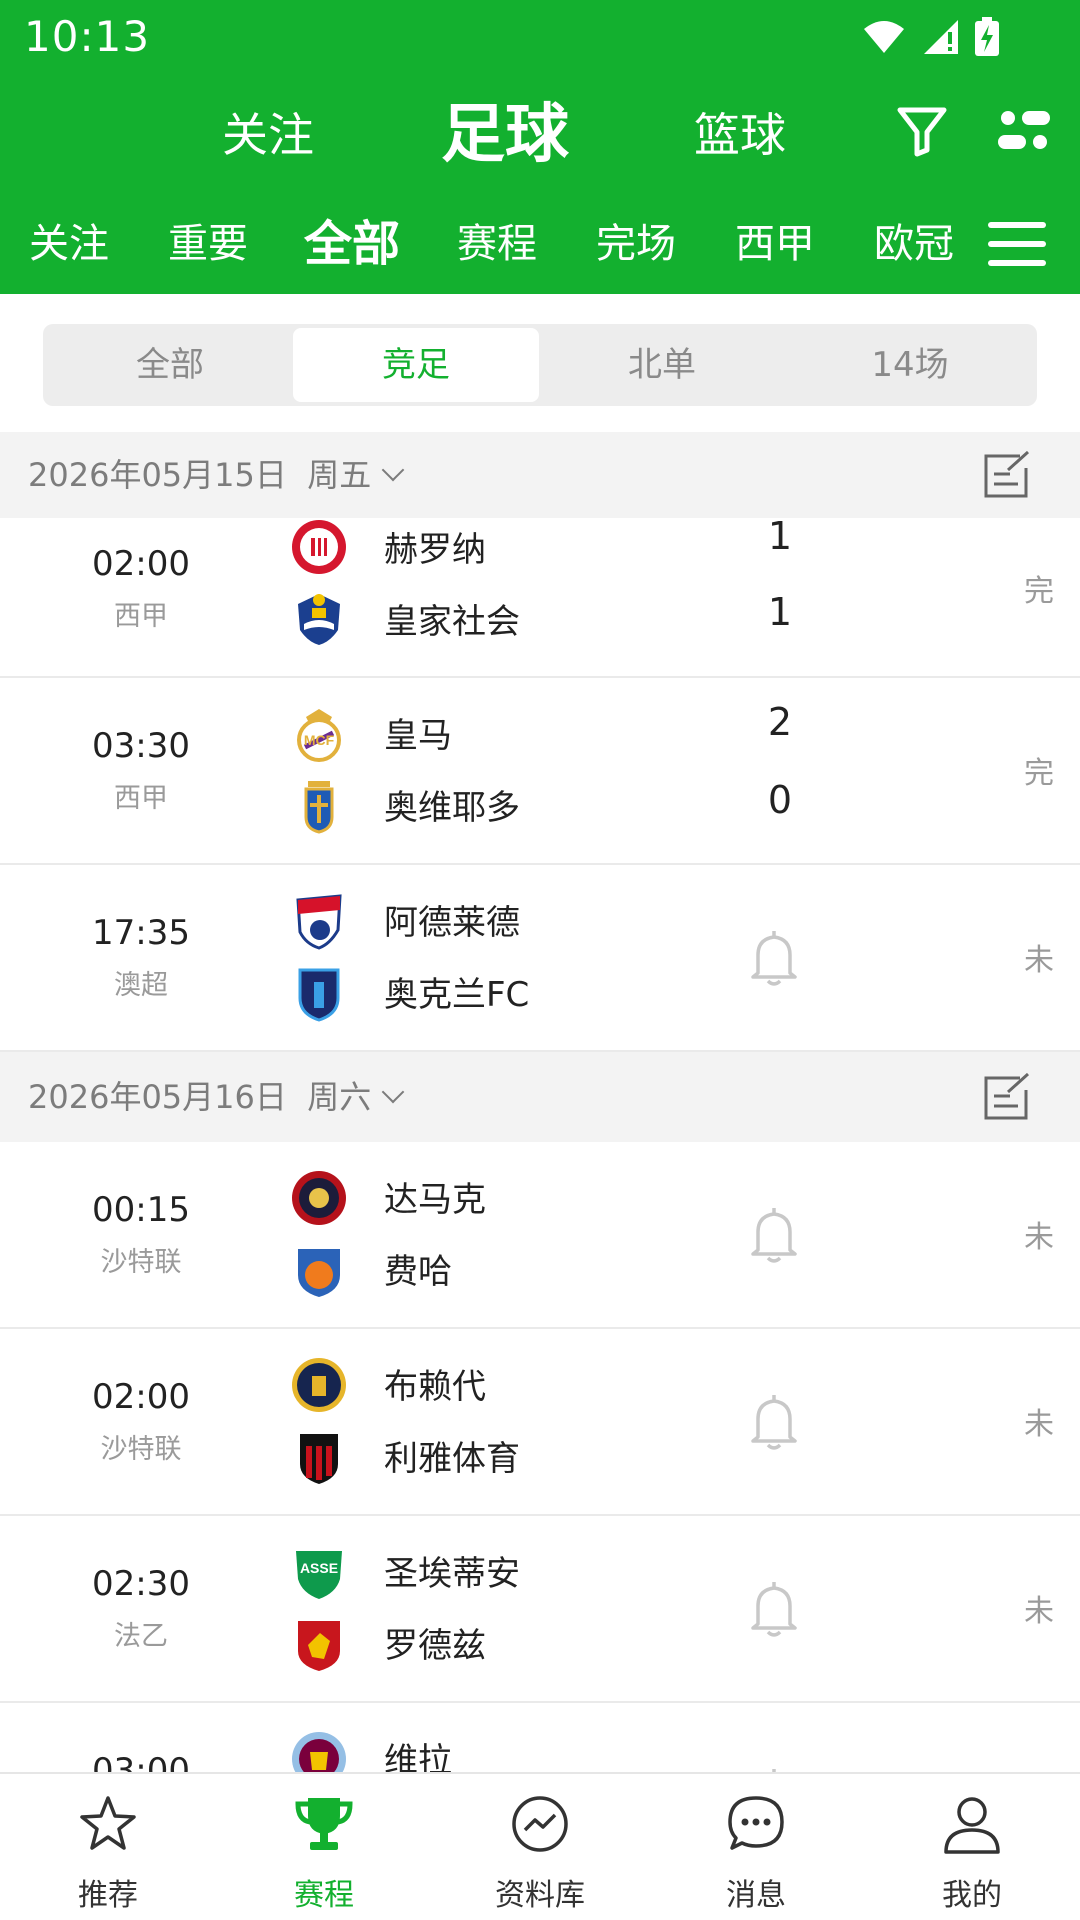 The height and width of the screenshot is (1920, 1080). What do you see at coordinates (540, 1422) in the screenshot?
I see `match-row: 02:00 沙特联 布赖代 利雅体育 未` at bounding box center [540, 1422].